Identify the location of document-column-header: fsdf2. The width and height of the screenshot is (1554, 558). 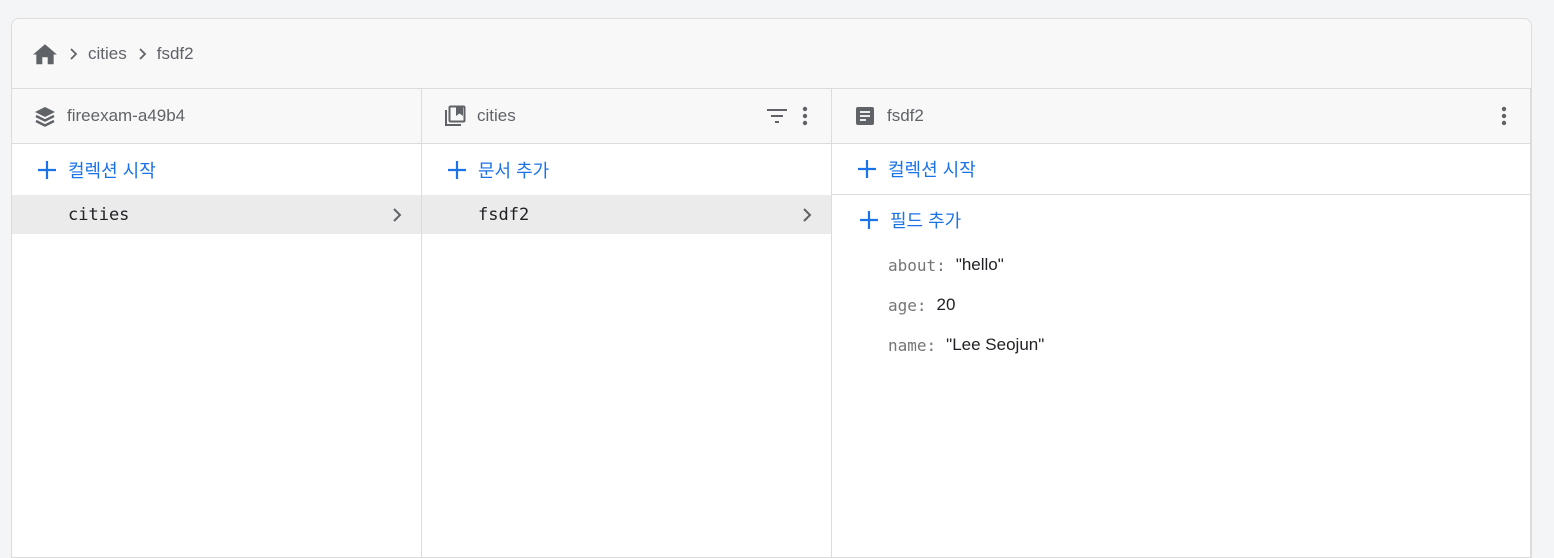
(1181, 116).